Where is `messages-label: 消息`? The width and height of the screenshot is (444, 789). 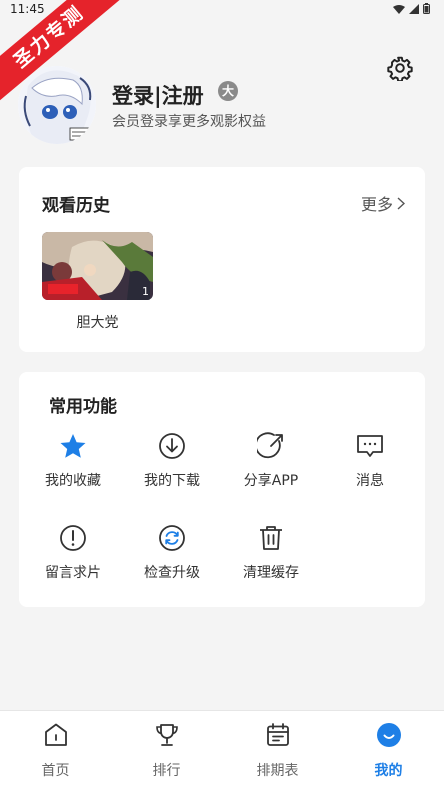
messages-label: 消息 is located at coordinates (370, 481).